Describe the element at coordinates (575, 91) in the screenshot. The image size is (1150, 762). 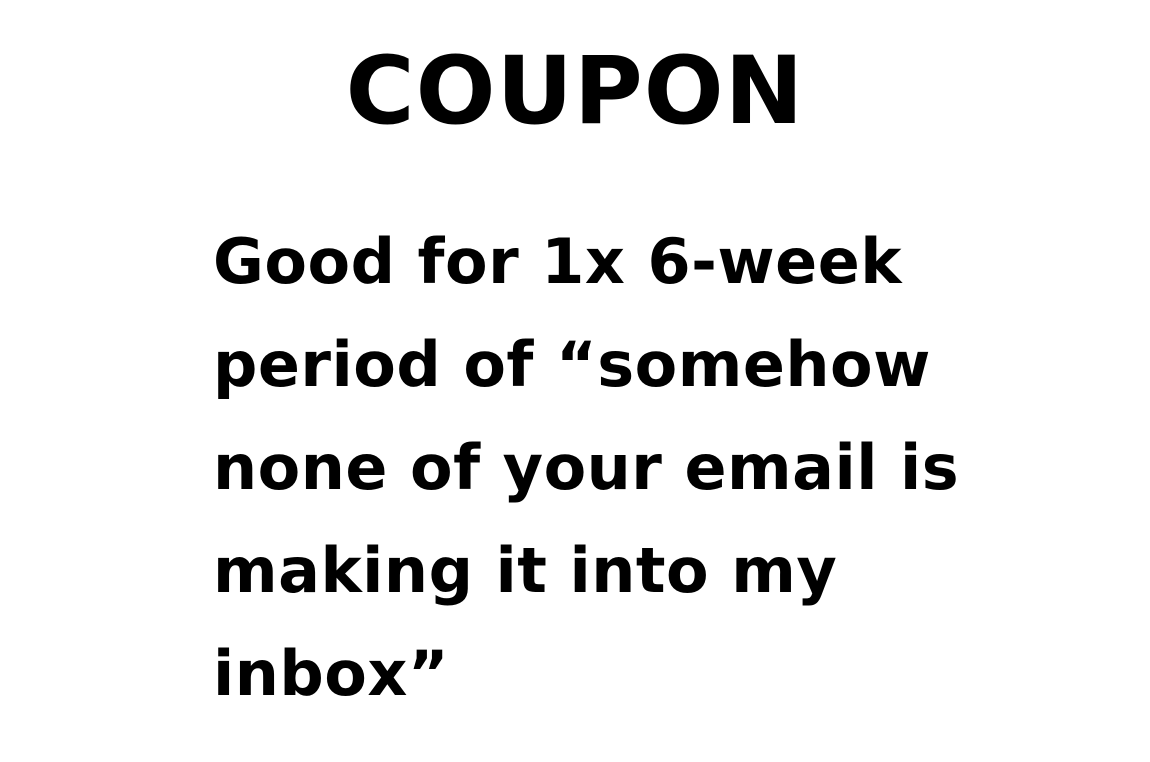
I see `coupon-title: COUPON` at that location.